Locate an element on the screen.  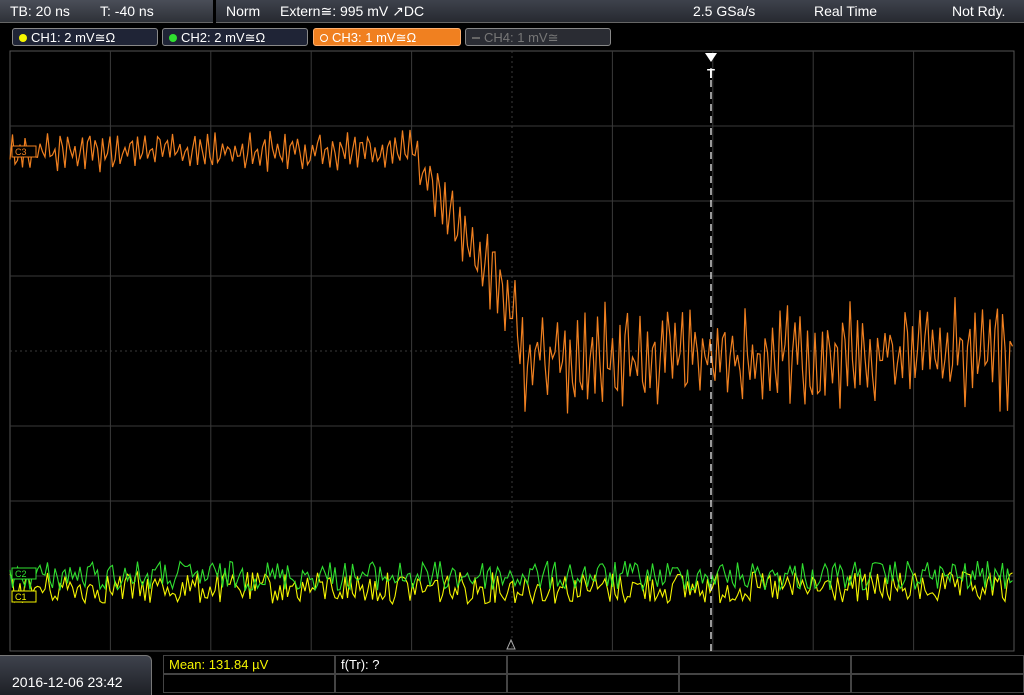
channel-3-label: CH3: 1 mV≅Ω is located at coordinates (374, 37).